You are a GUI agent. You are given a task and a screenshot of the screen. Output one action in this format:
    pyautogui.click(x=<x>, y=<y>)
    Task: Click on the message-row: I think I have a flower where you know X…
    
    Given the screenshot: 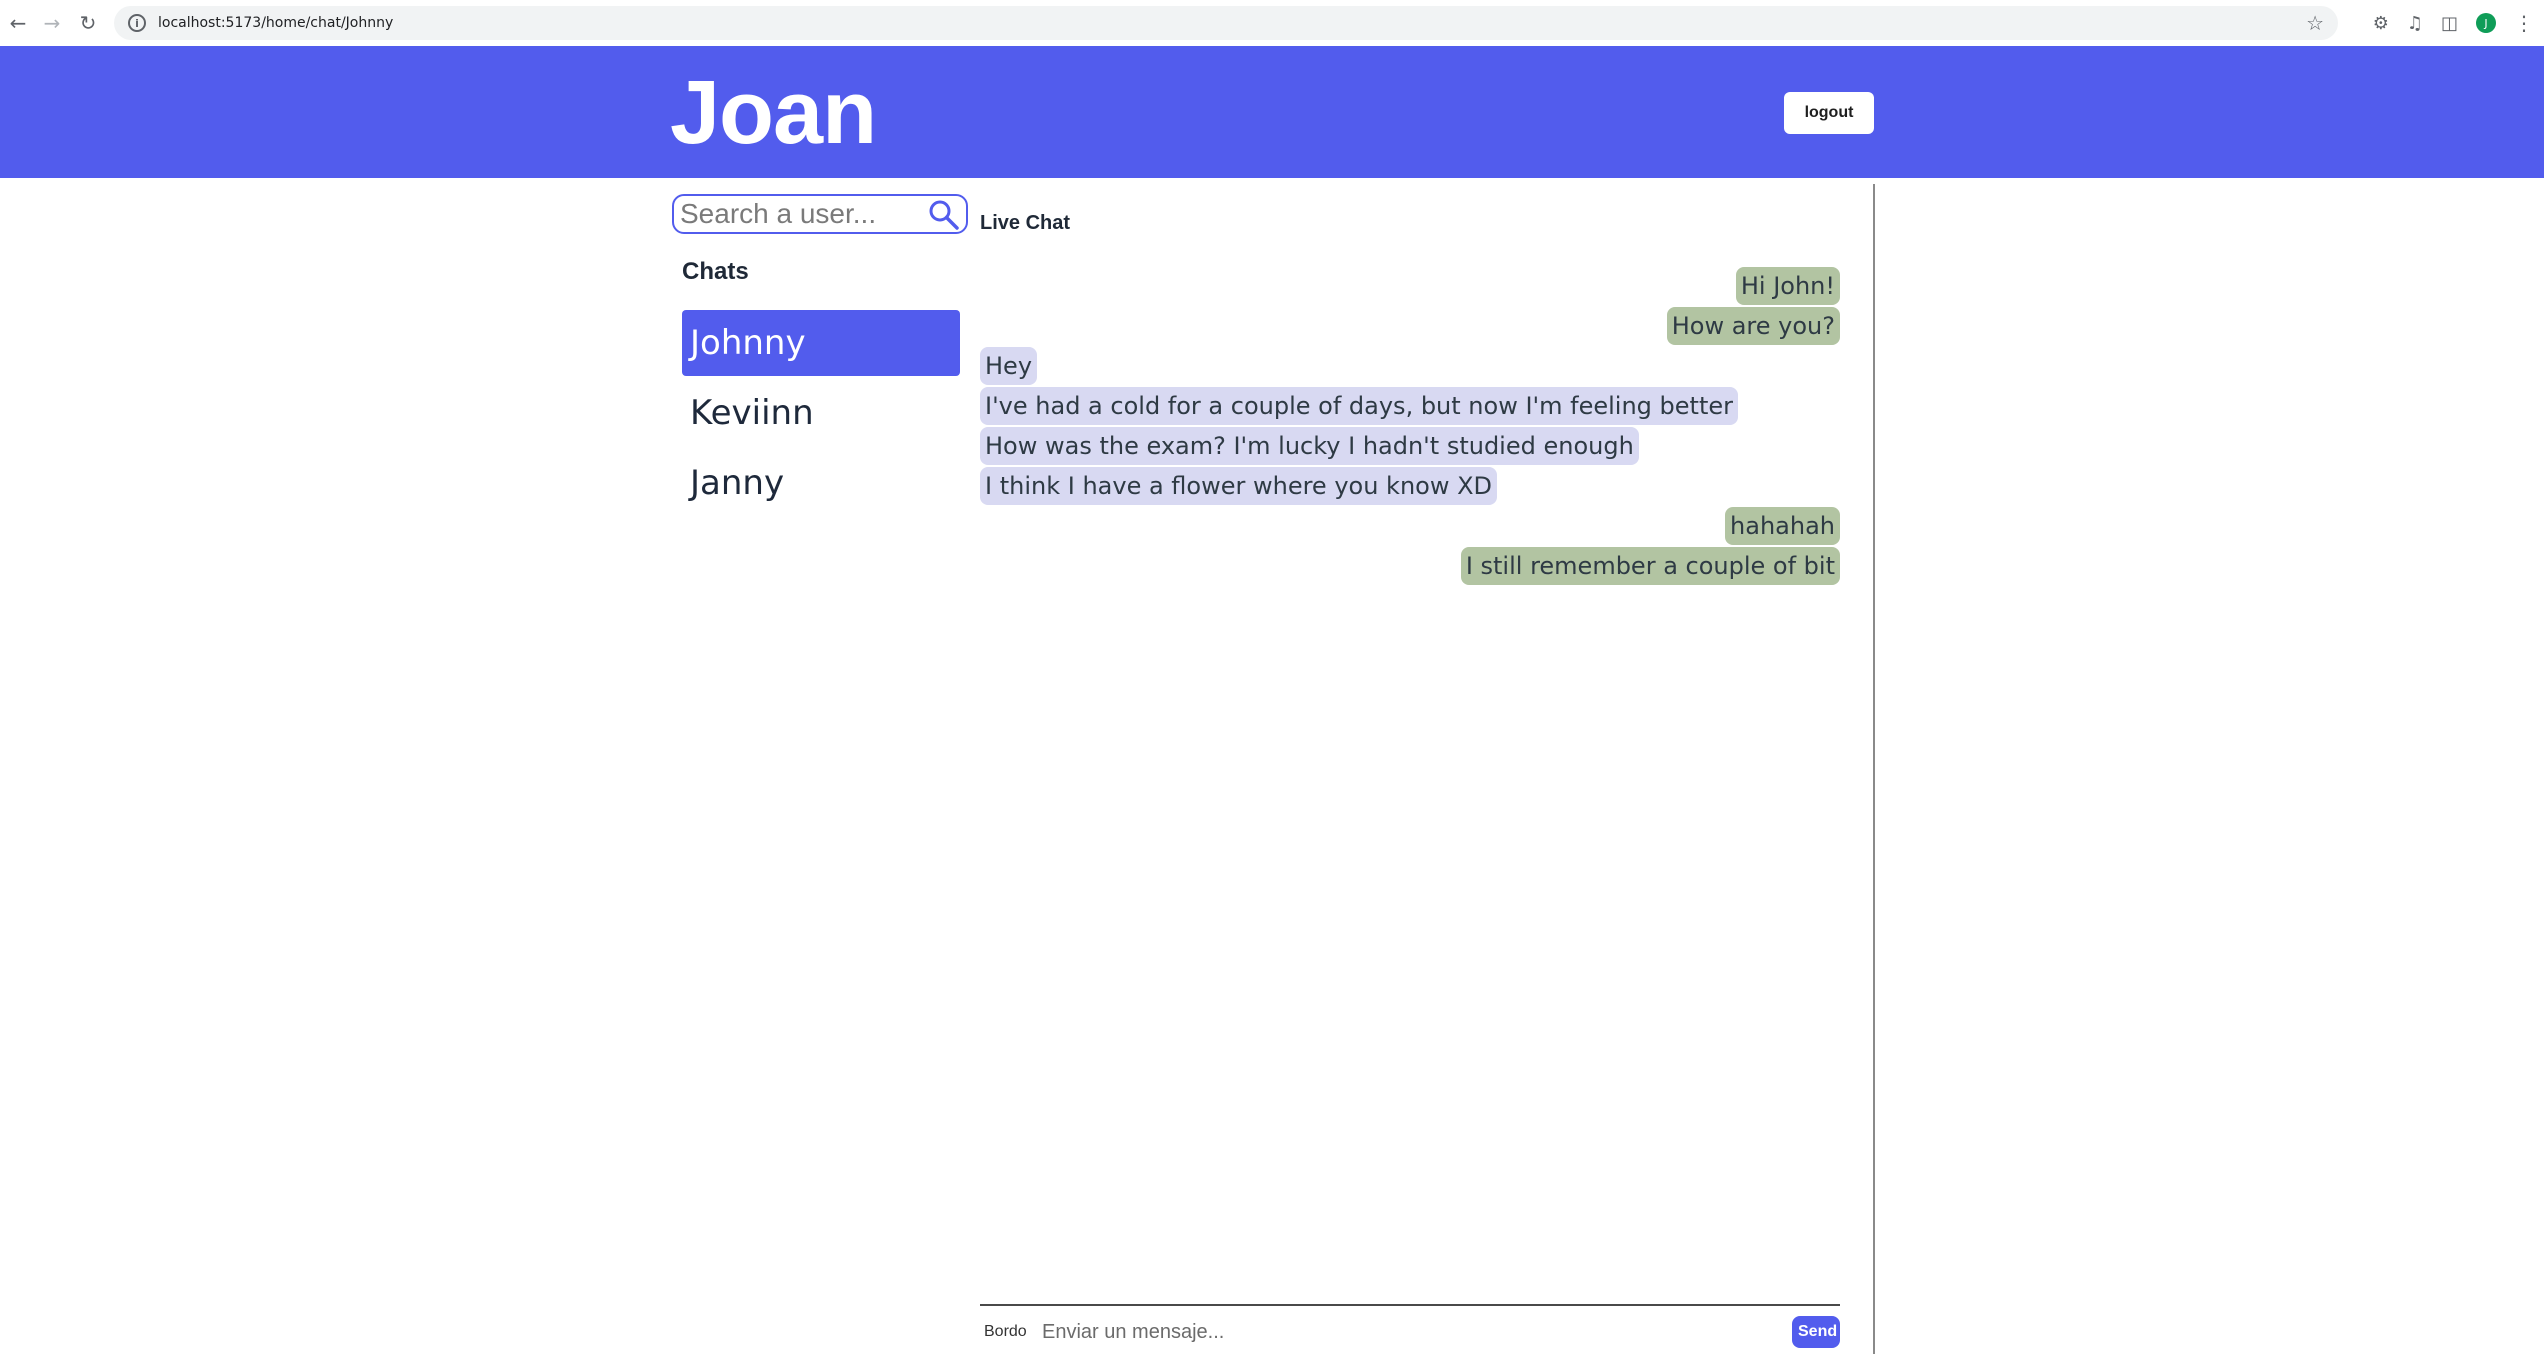 What is the action you would take?
    pyautogui.click(x=1410, y=486)
    